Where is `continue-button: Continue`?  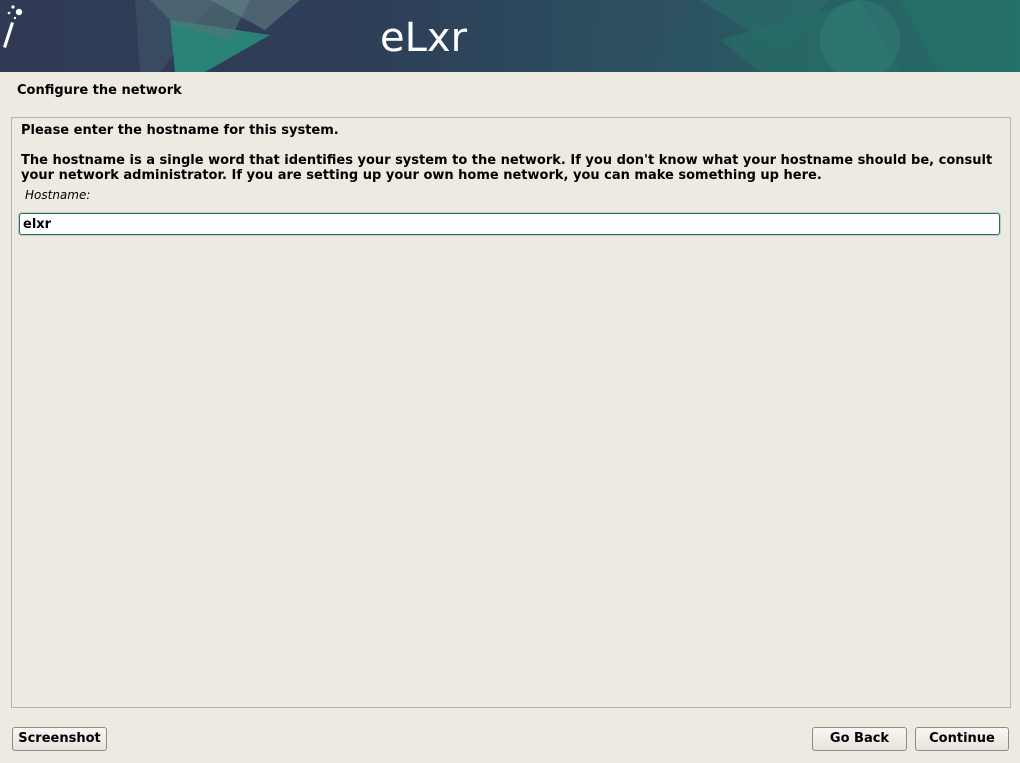 continue-button: Continue is located at coordinates (962, 739).